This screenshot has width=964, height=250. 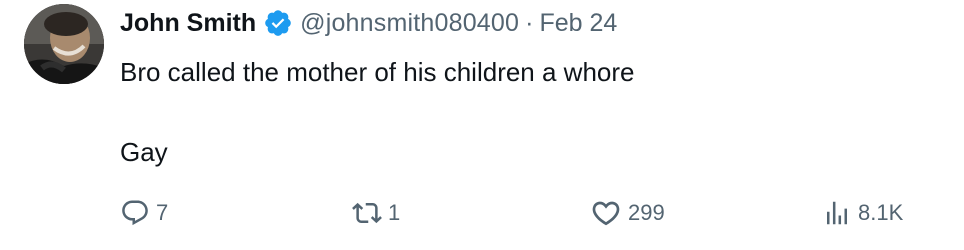 What do you see at coordinates (881, 212) in the screenshot?
I see `views-count: 8.1K` at bounding box center [881, 212].